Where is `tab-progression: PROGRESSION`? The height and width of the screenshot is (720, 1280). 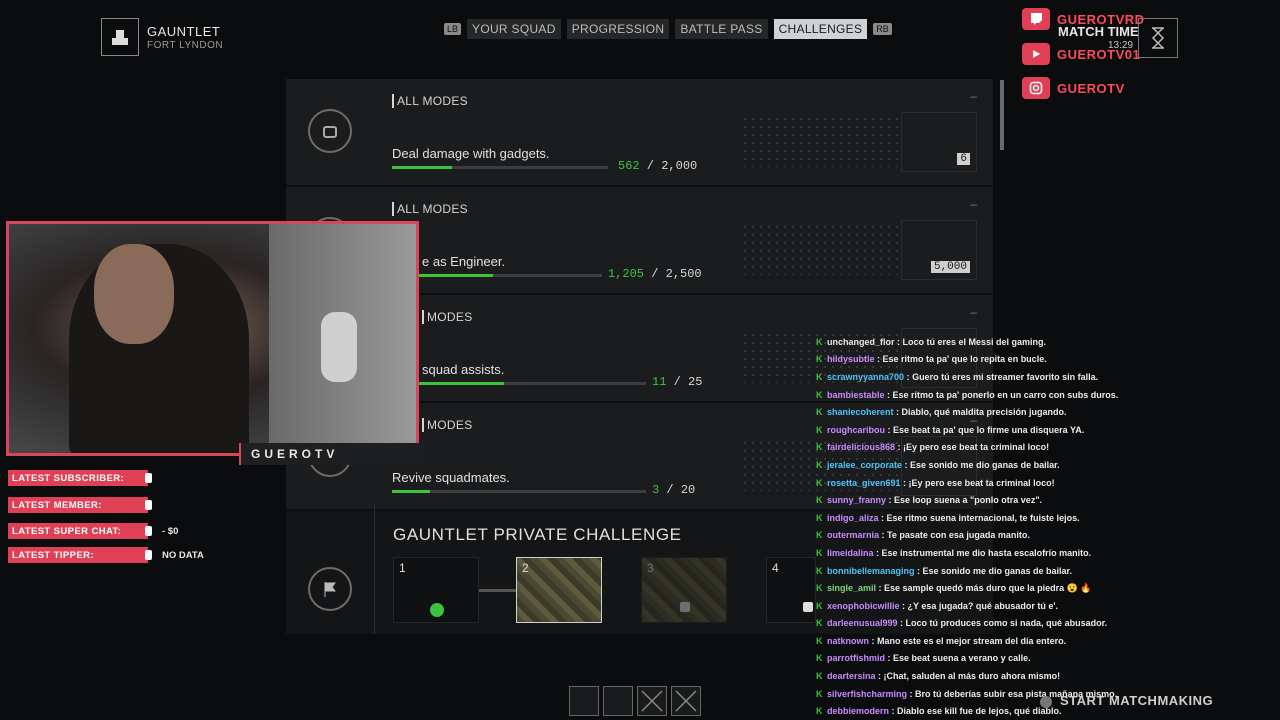 tab-progression: PROGRESSION is located at coordinates (618, 29).